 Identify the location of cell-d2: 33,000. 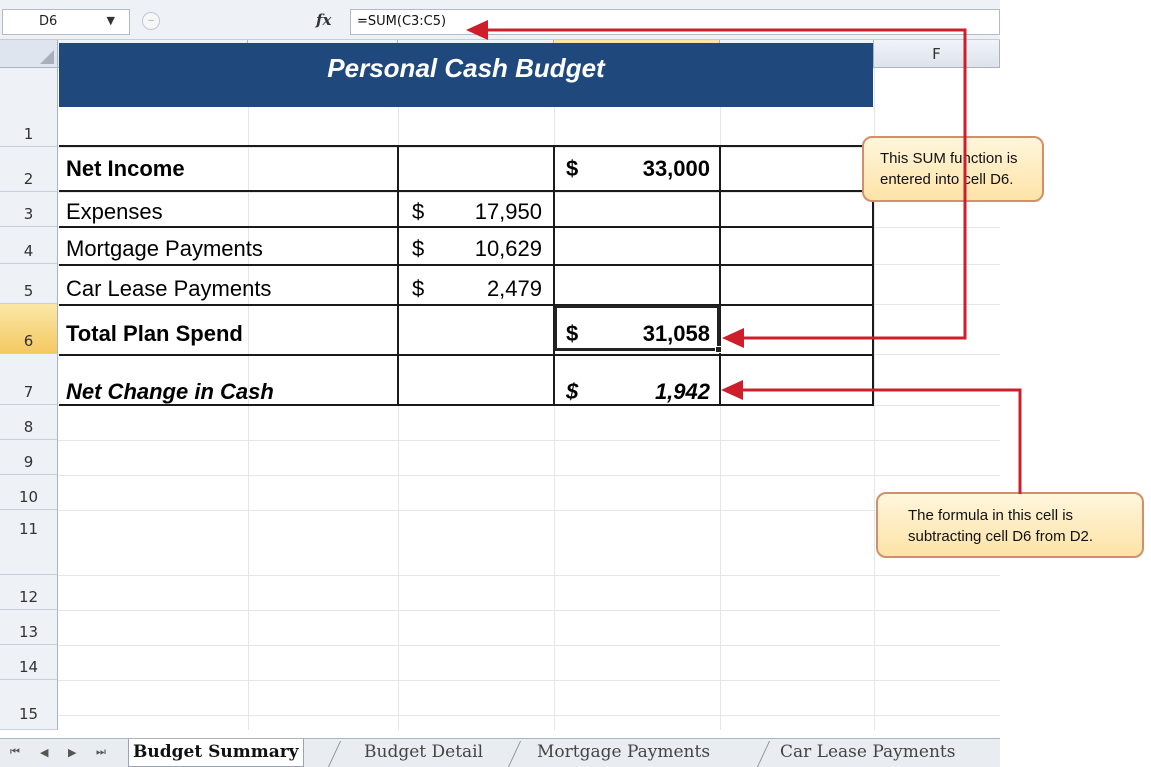
(655, 169).